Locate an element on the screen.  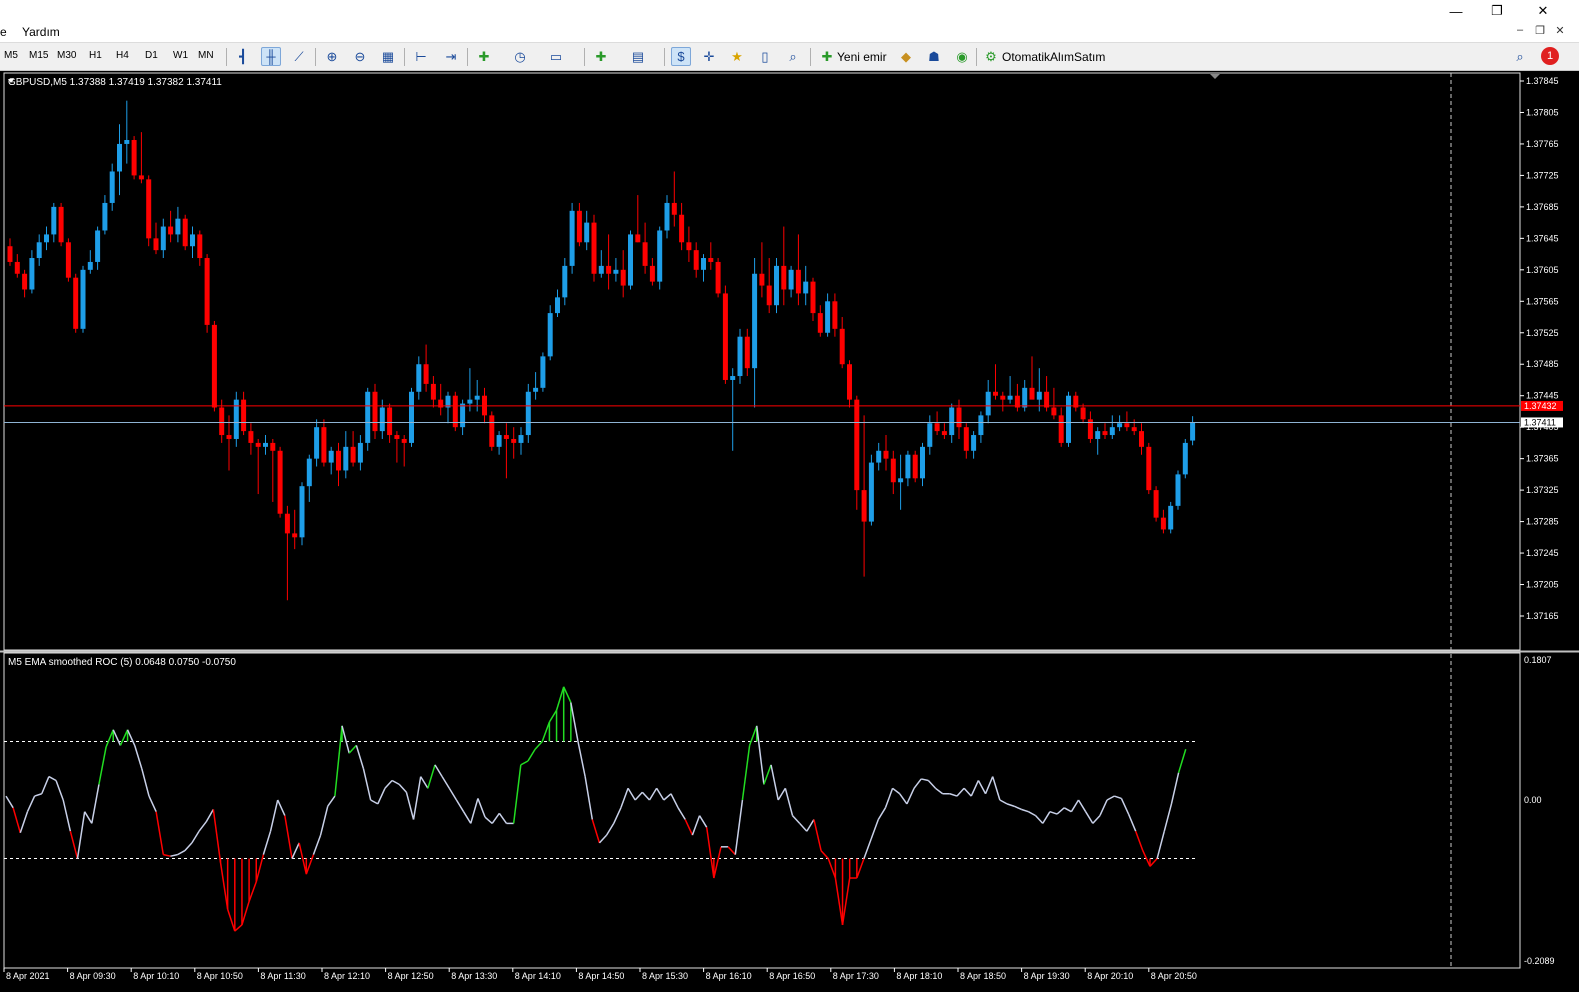
autoscroll-icon: ⇥ is located at coordinates (451, 56).